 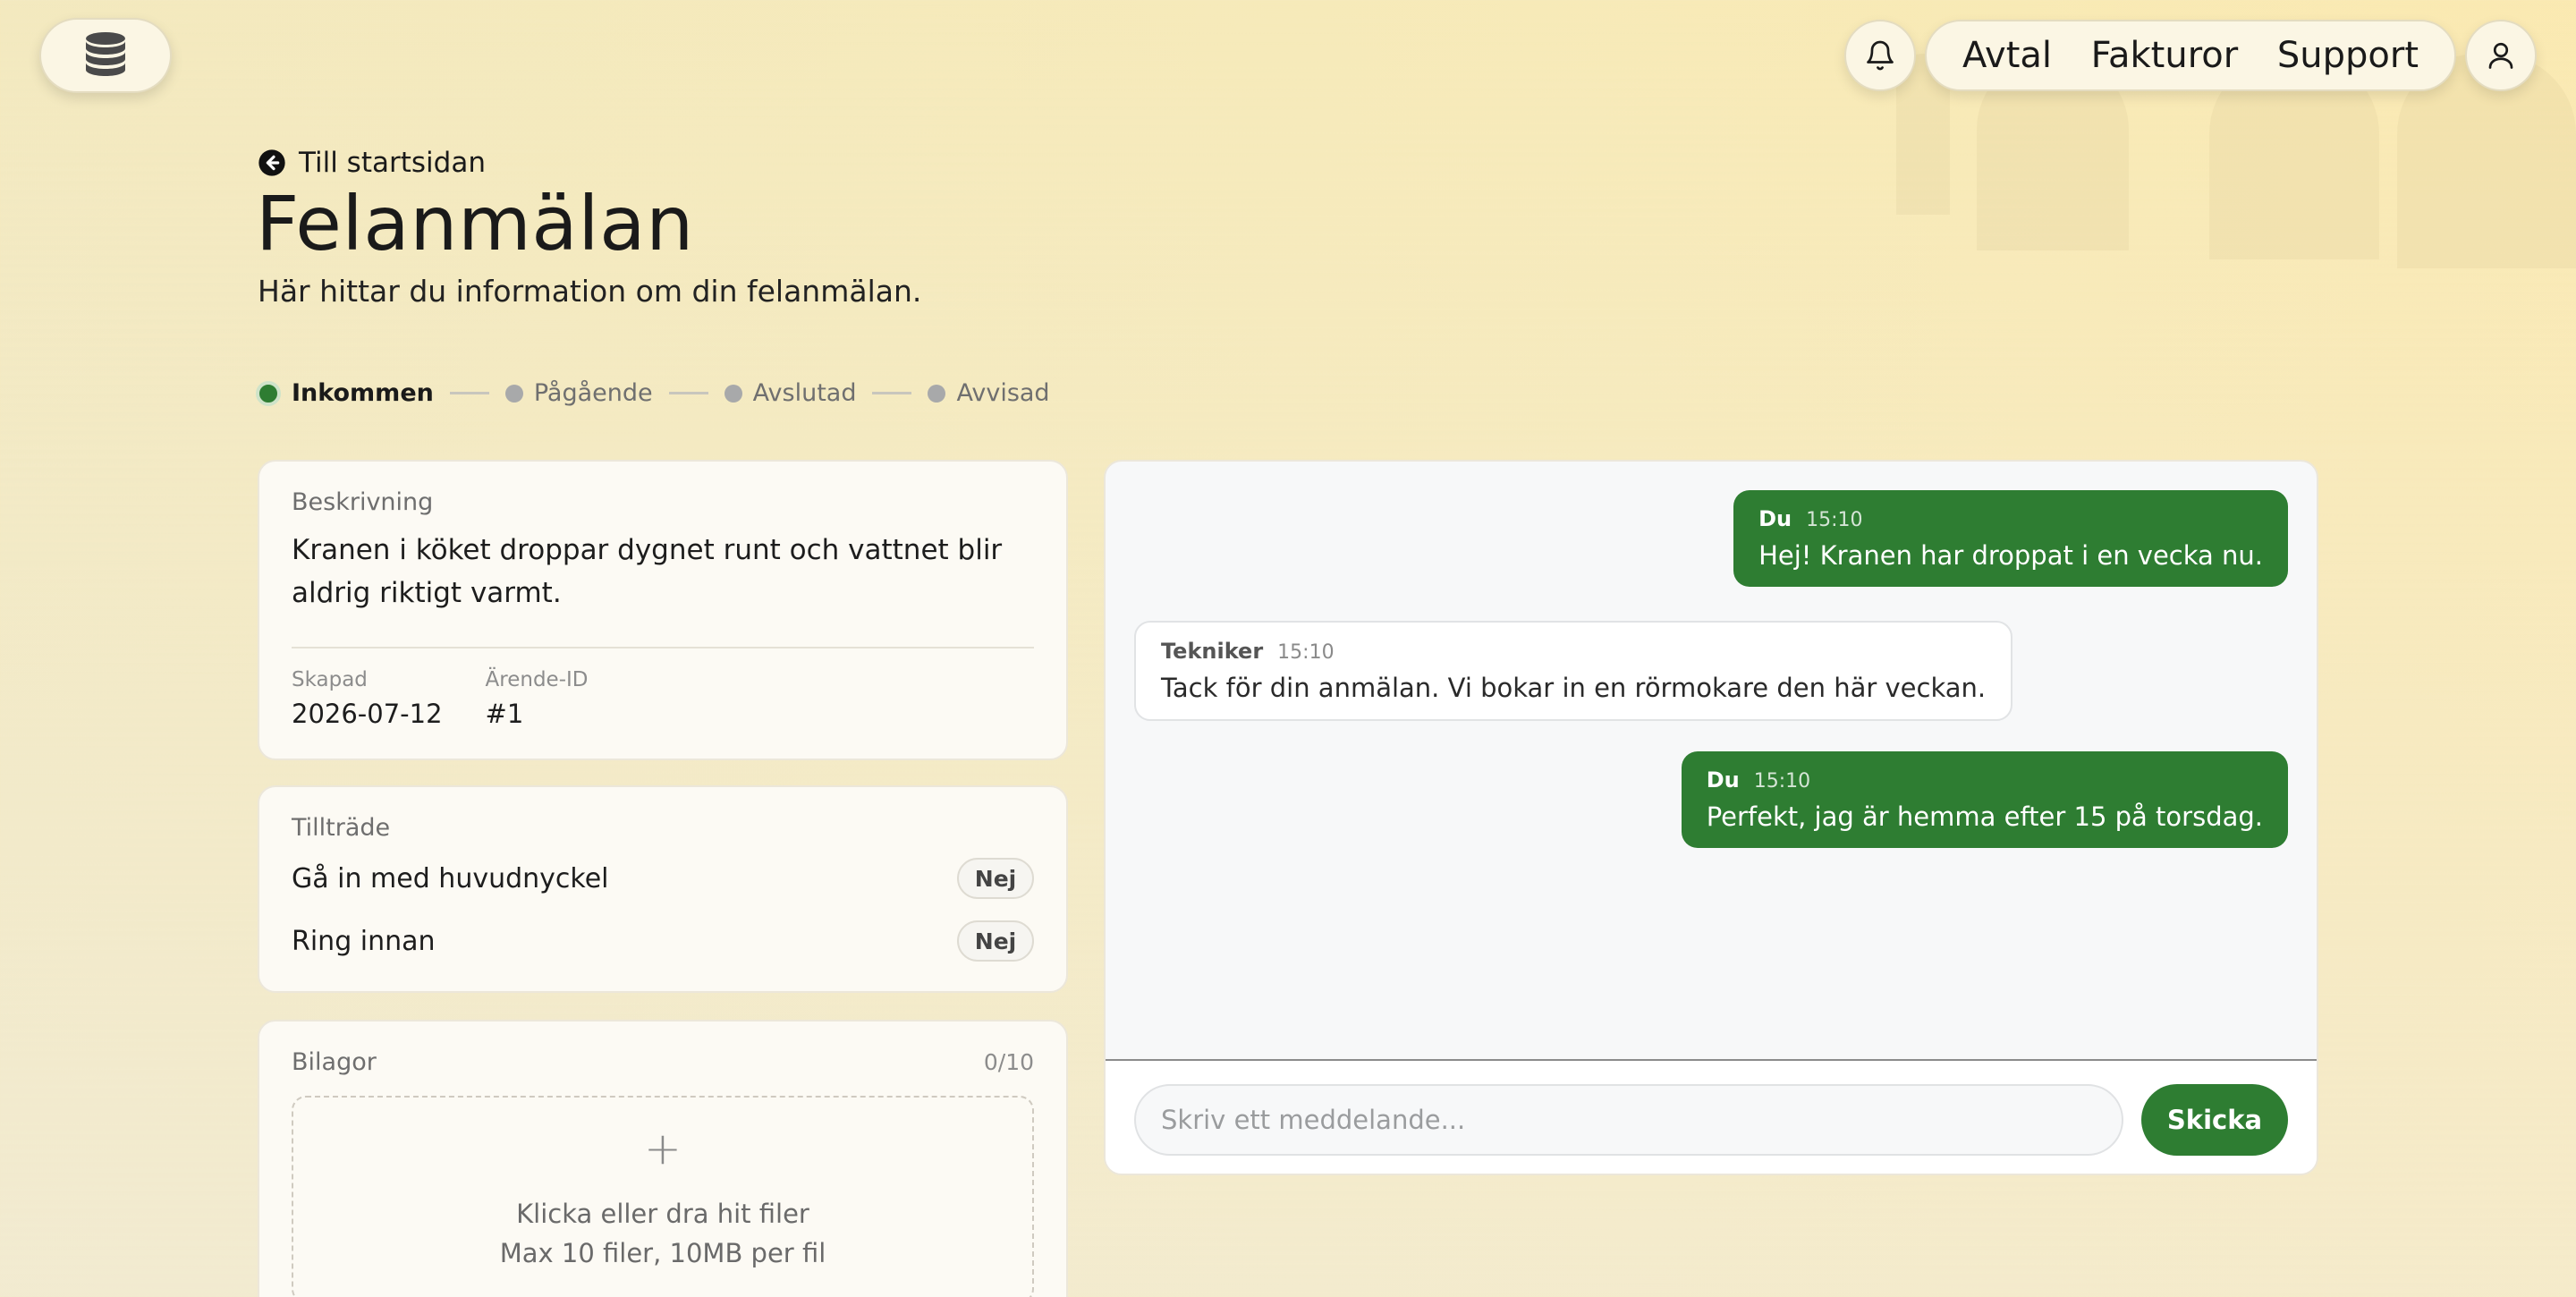 I want to click on plus-icon: +, so click(x=663, y=1148).